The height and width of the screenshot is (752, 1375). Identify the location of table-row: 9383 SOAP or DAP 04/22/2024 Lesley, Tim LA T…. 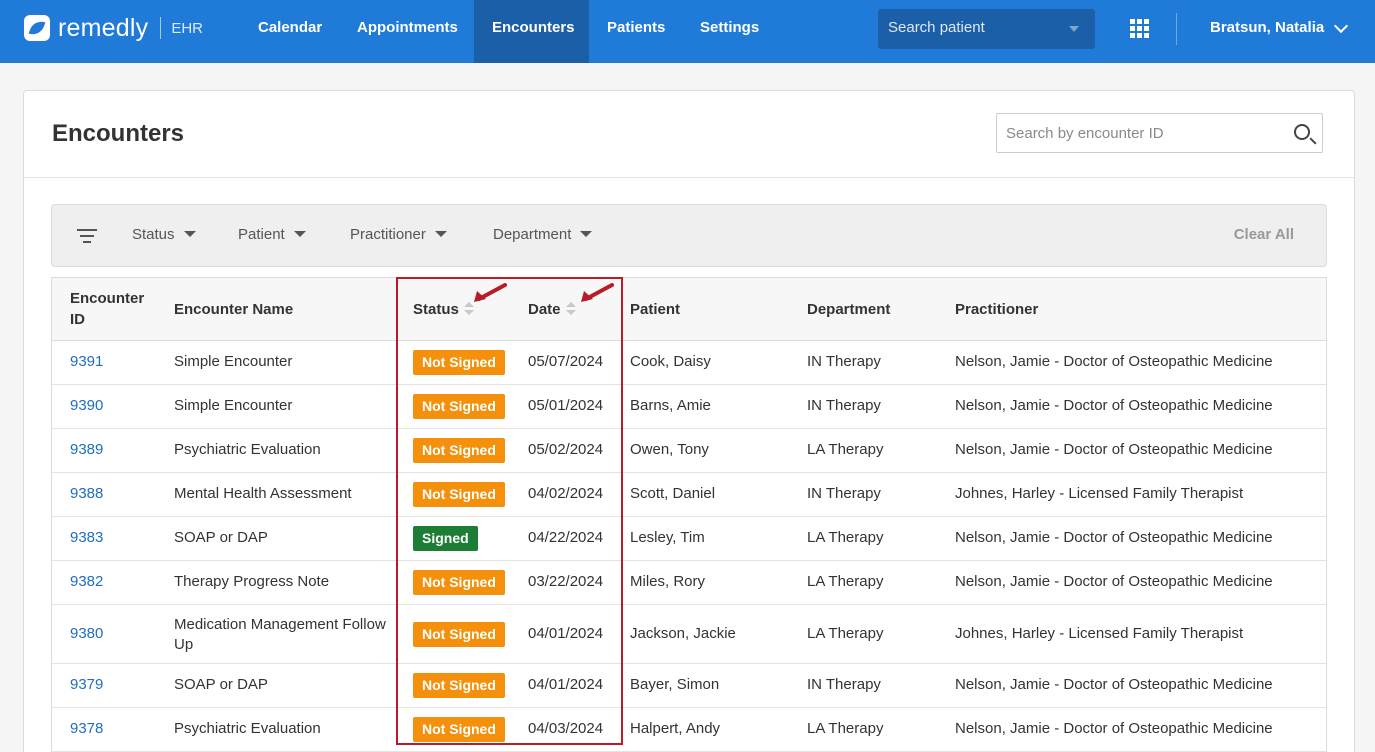
(689, 539).